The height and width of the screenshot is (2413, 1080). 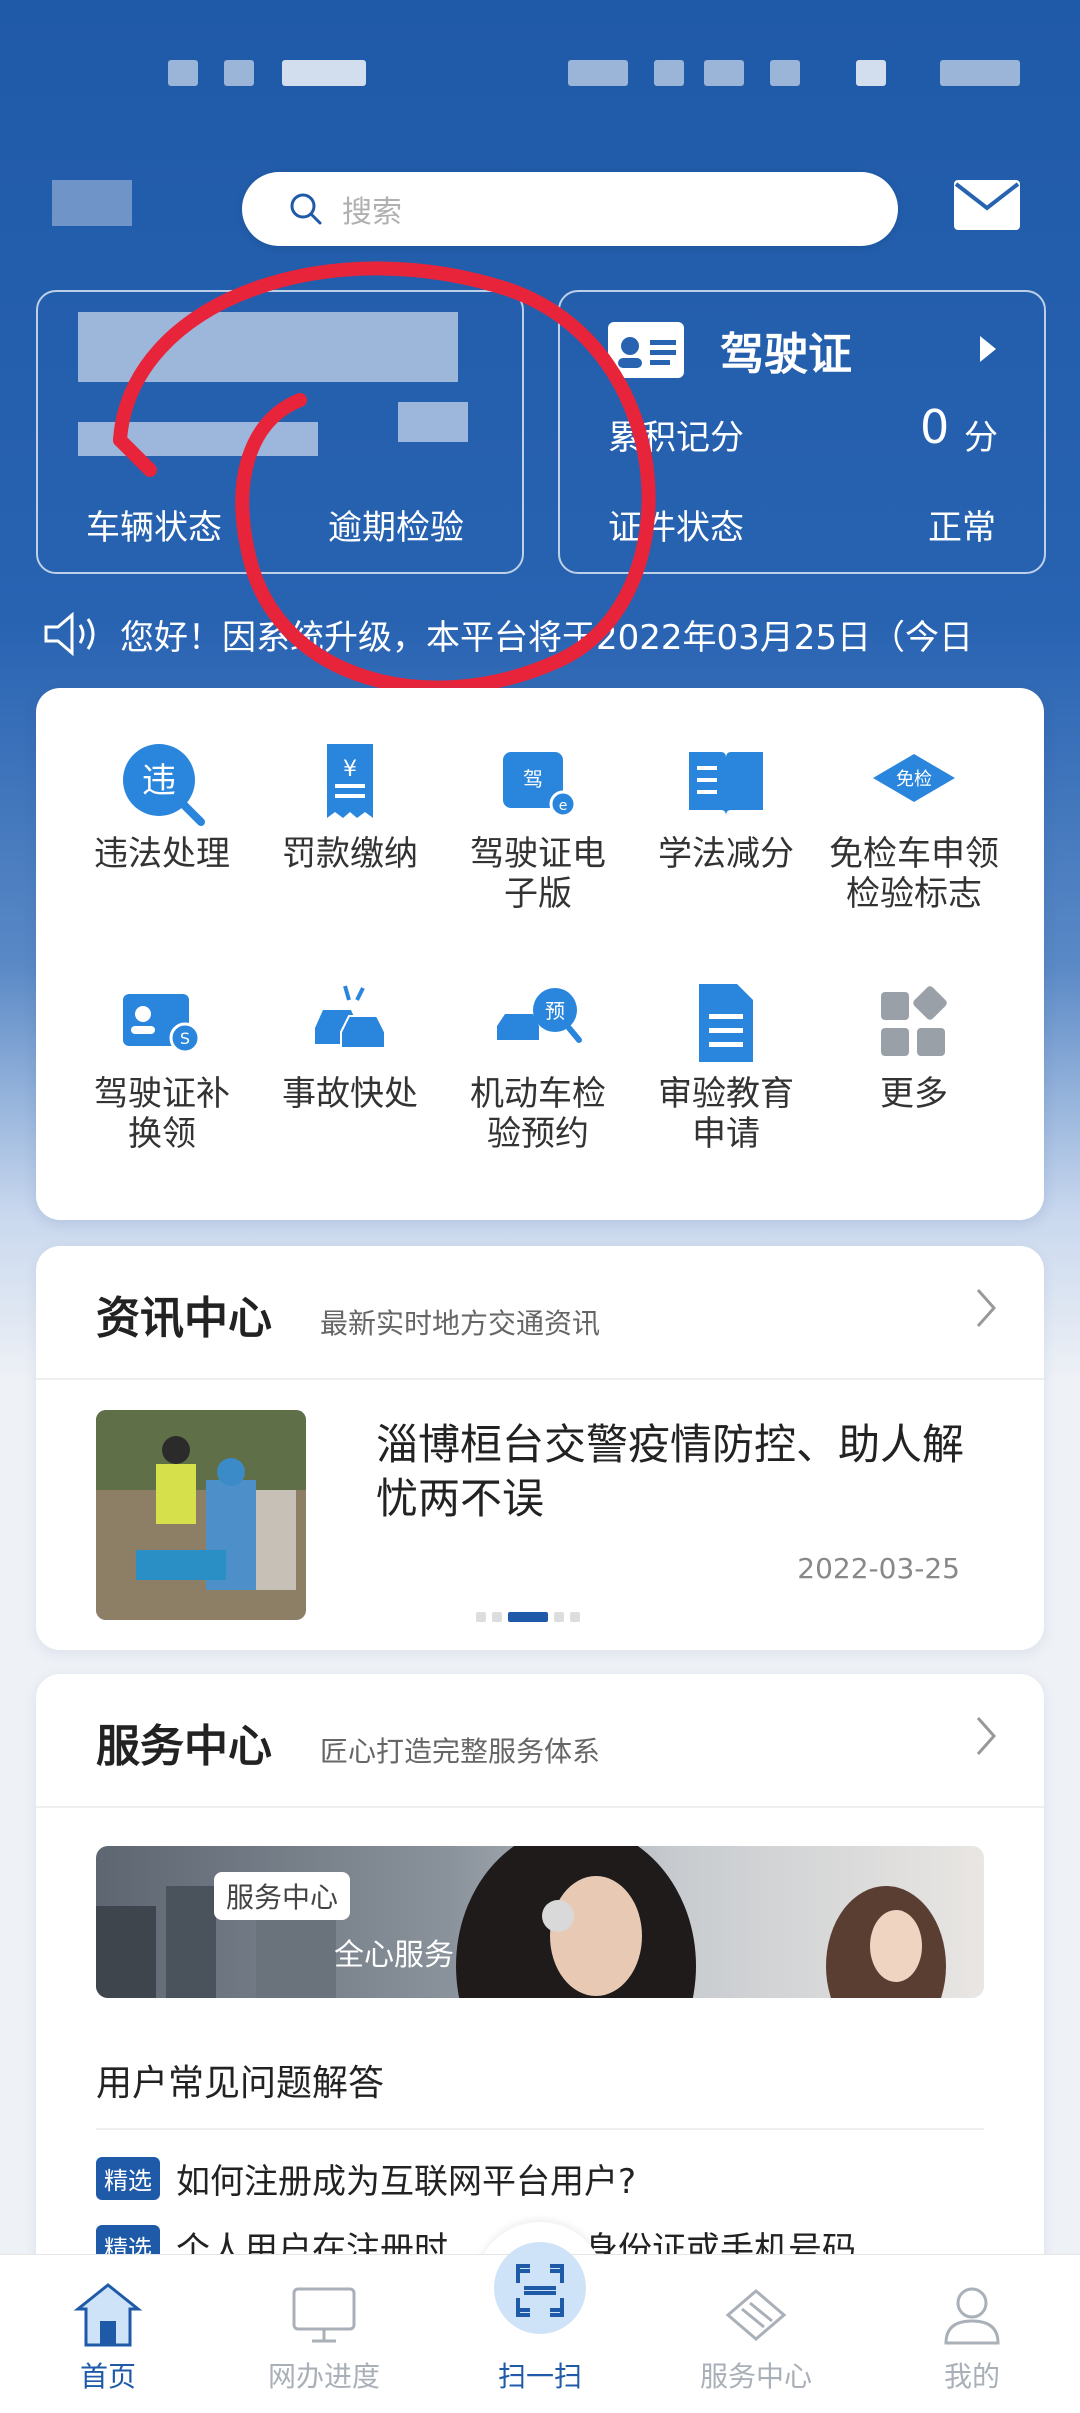 What do you see at coordinates (539, 1015) in the screenshot?
I see `inspection-booking-icon: 预` at bounding box center [539, 1015].